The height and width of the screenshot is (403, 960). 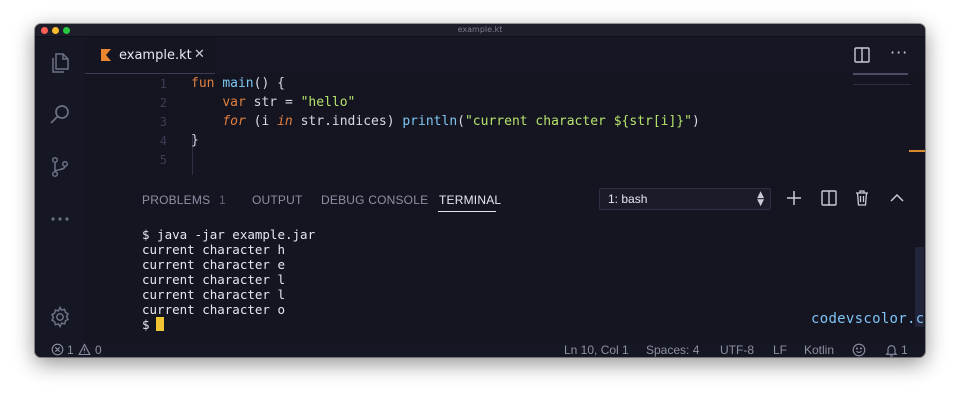 I want to click on terminal-cursor, so click(x=159, y=324).